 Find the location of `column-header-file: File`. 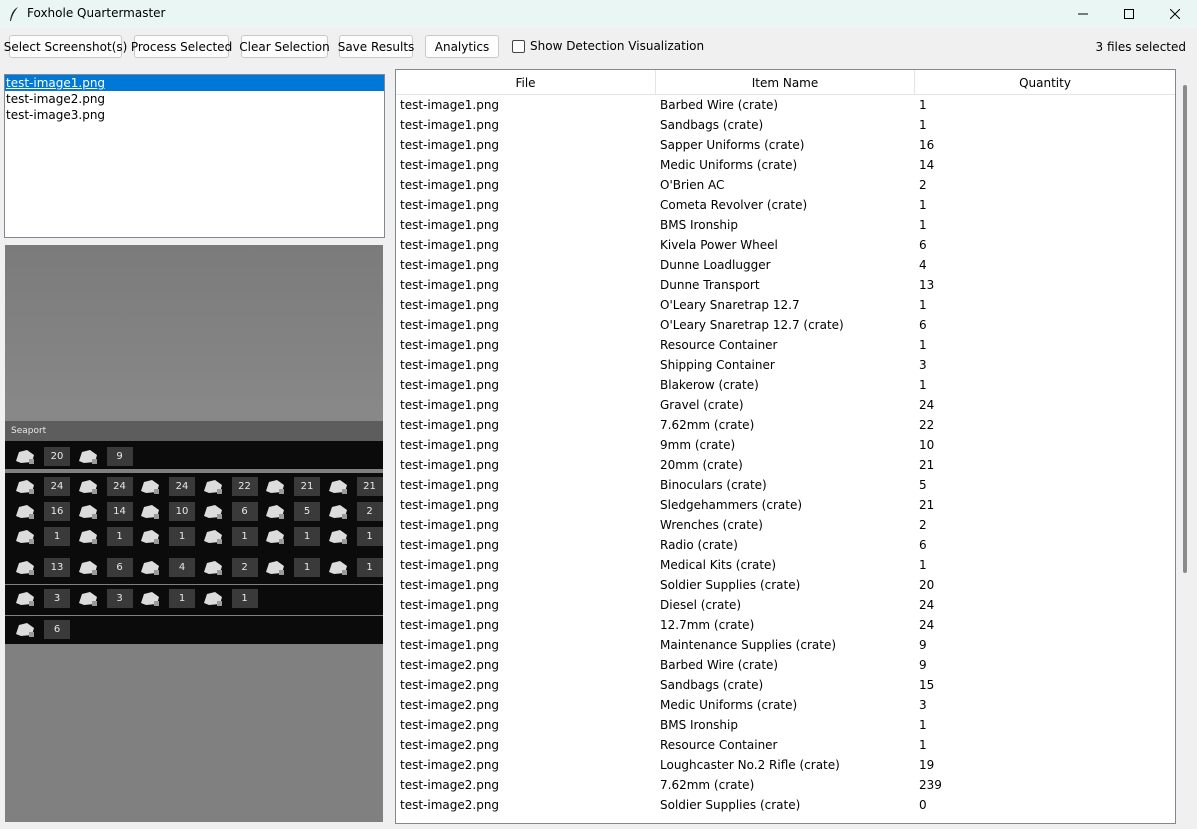

column-header-file: File is located at coordinates (526, 82).